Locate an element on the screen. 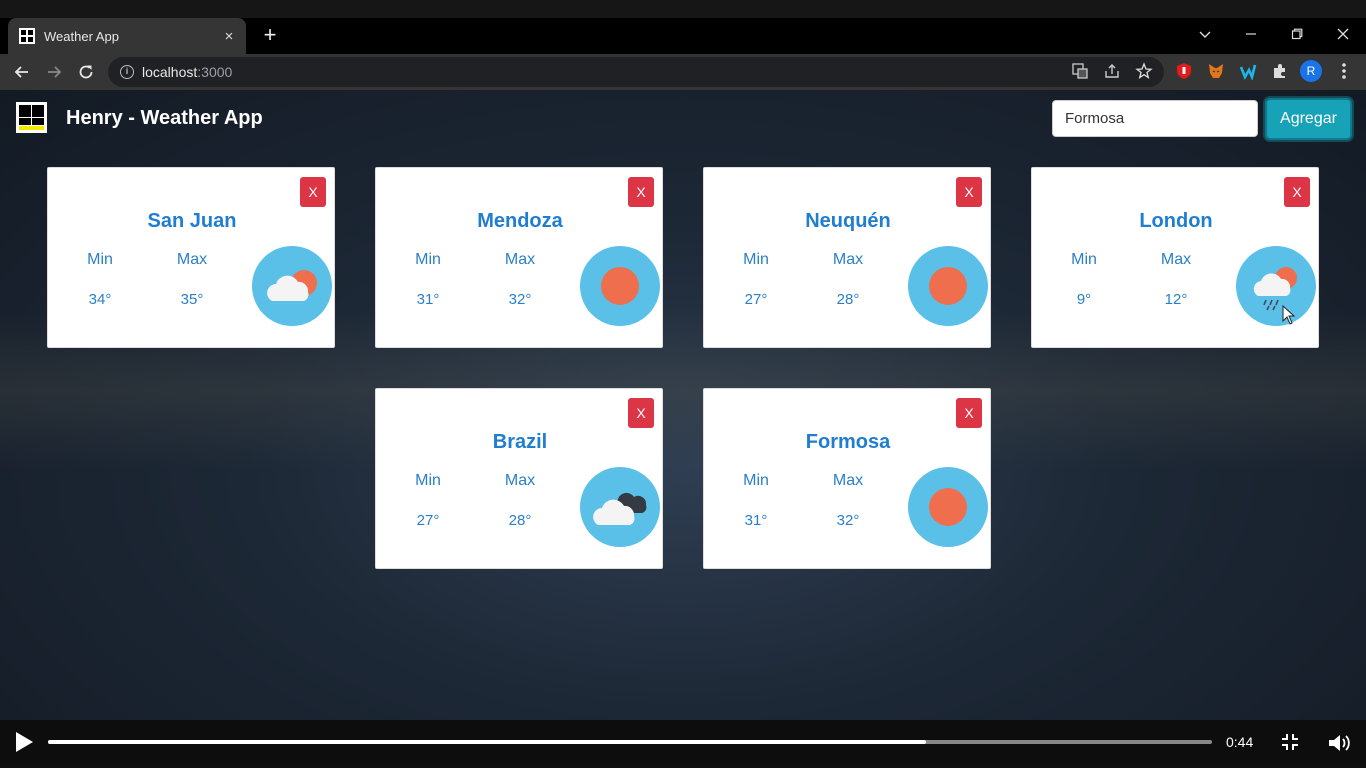  min-temp: 9° is located at coordinates (1084, 299).